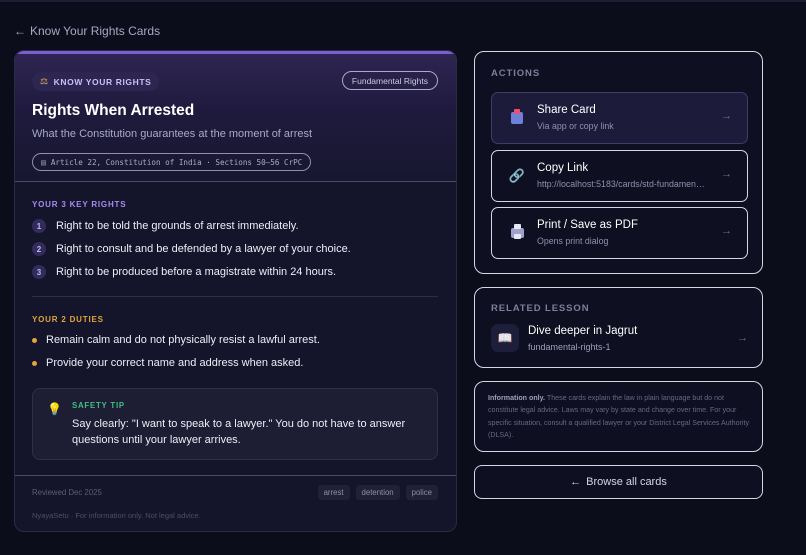  I want to click on tag: detention, so click(377, 492).